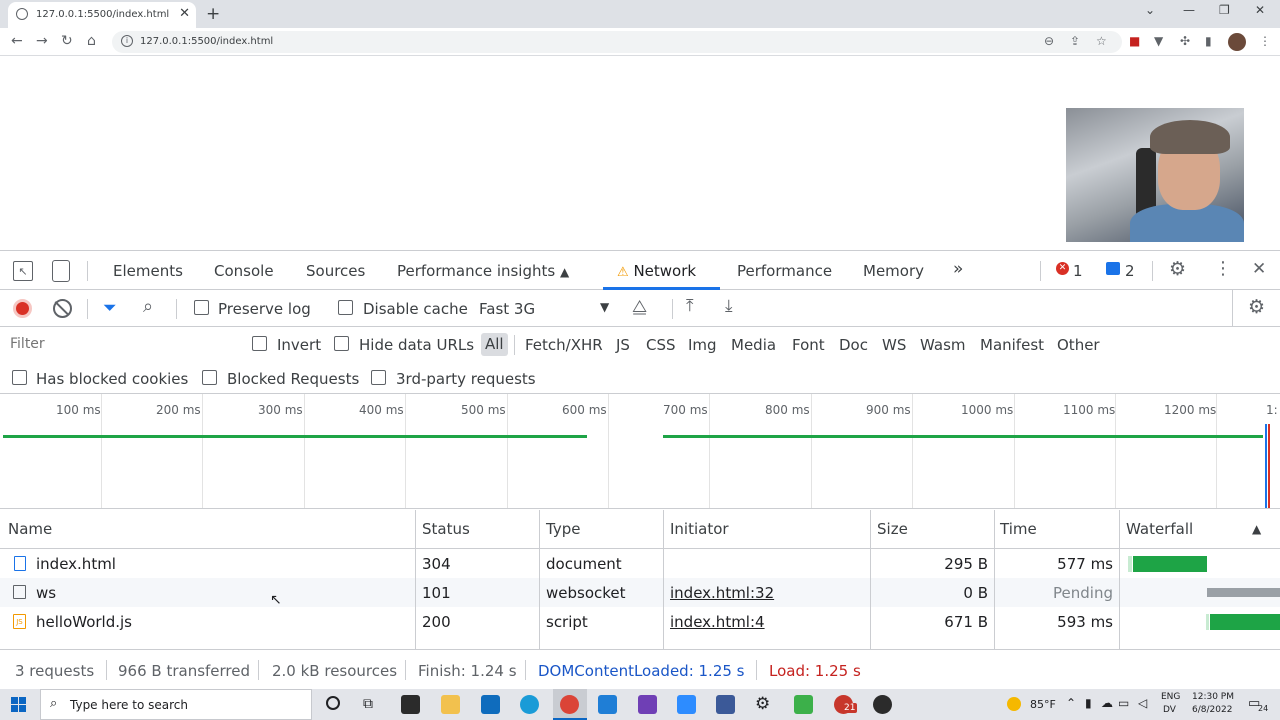 Image resolution: width=1280 pixels, height=720 pixels. Describe the element at coordinates (569, 704) in the screenshot. I see `chrome-icon` at that location.